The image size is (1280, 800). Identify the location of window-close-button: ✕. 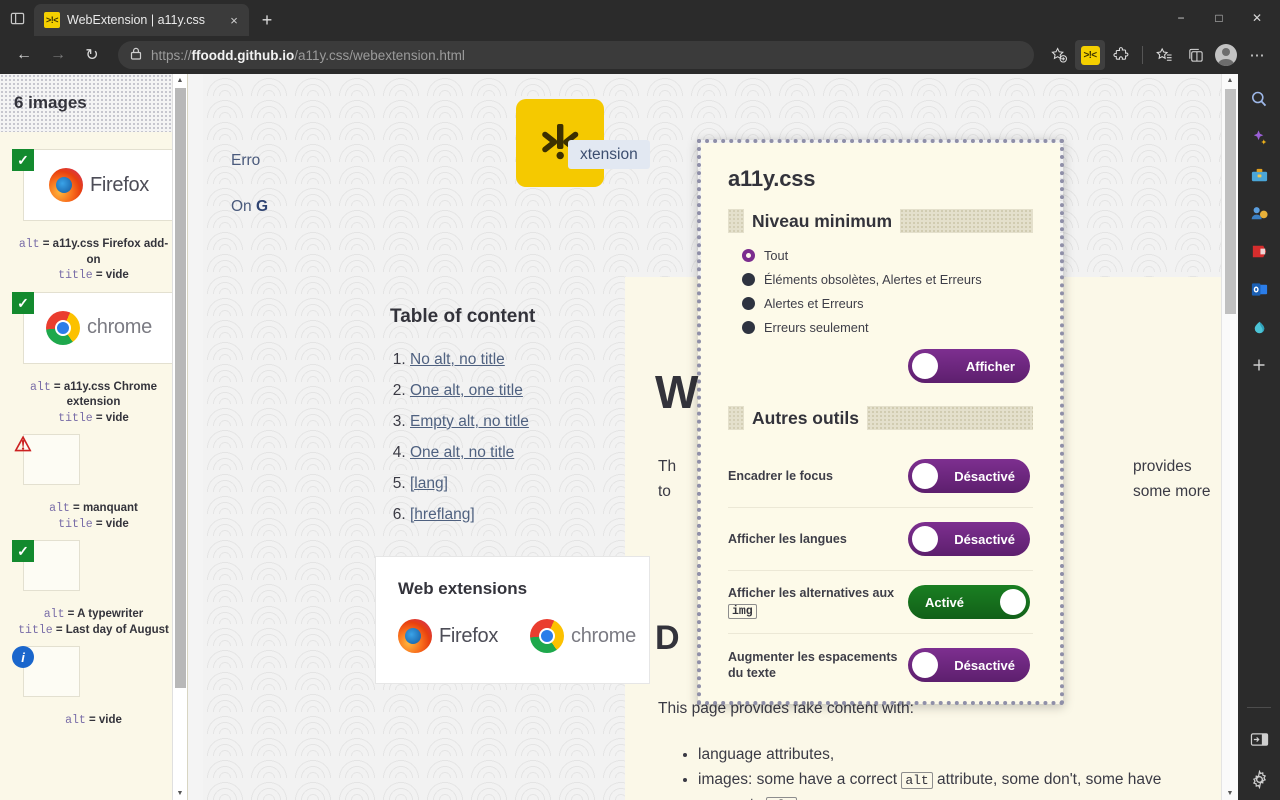
(1257, 18).